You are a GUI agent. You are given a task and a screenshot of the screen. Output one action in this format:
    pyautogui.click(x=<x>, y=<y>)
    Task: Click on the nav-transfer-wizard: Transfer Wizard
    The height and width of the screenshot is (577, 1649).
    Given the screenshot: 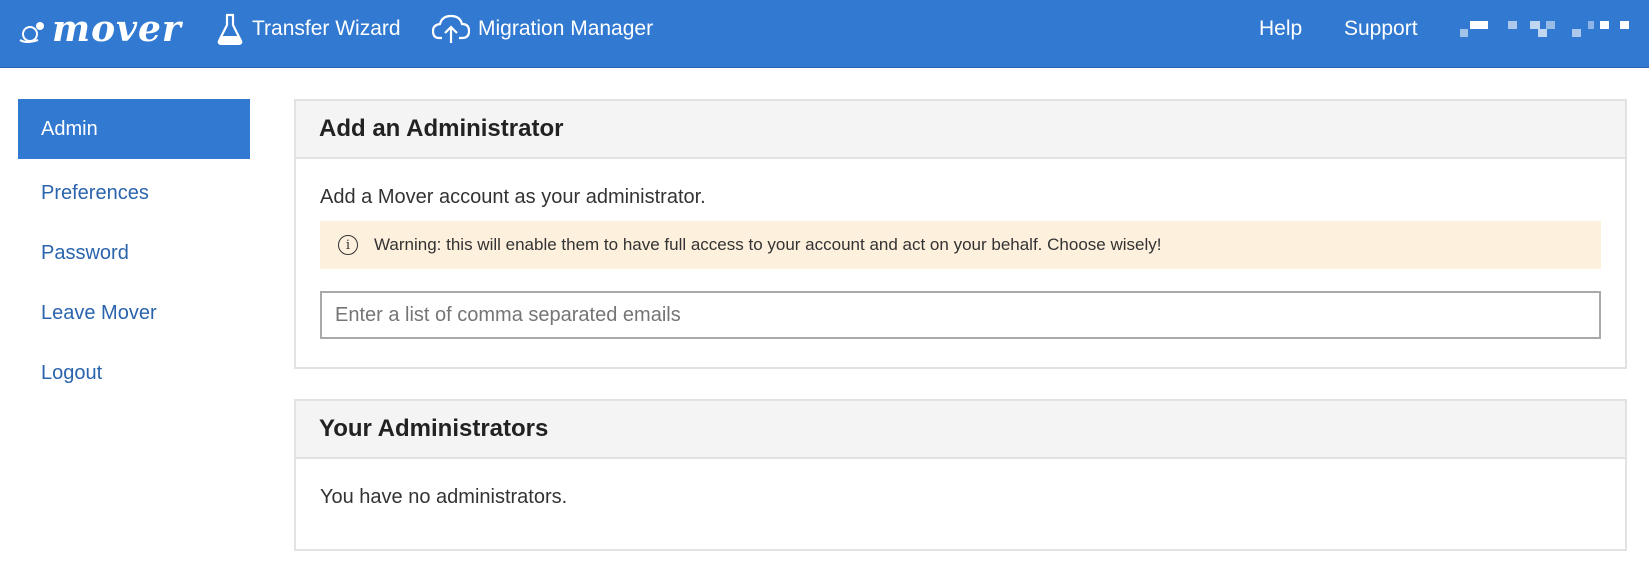 What is the action you would take?
    pyautogui.click(x=308, y=29)
    